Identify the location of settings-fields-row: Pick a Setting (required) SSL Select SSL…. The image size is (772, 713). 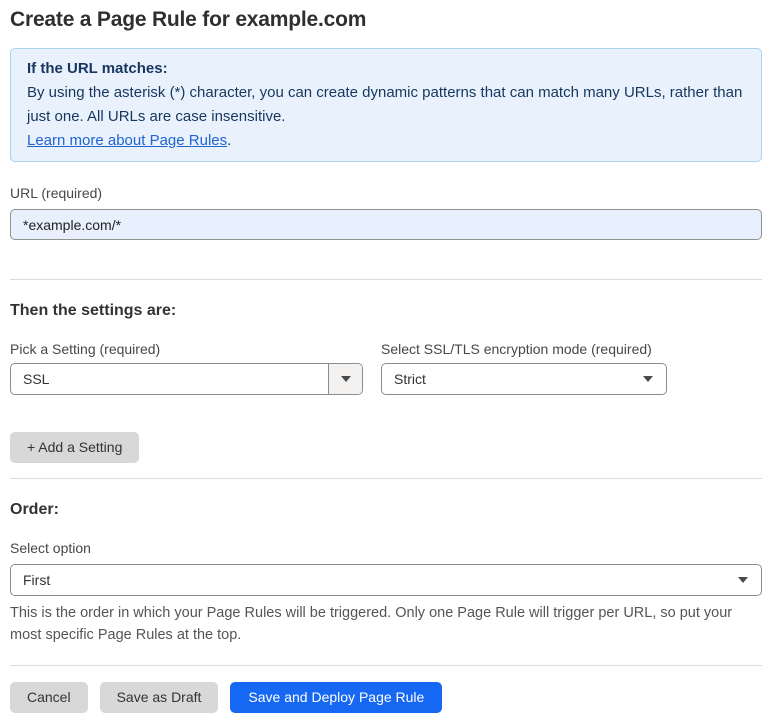
(386, 368).